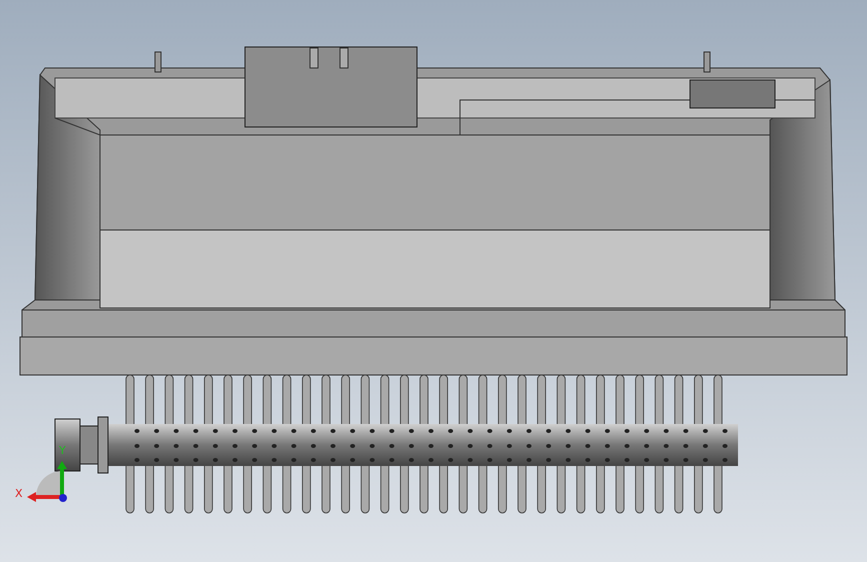 Image resolution: width=867 pixels, height=562 pixels. Describe the element at coordinates (19, 493) in the screenshot. I see `x-axis-label: X` at that location.